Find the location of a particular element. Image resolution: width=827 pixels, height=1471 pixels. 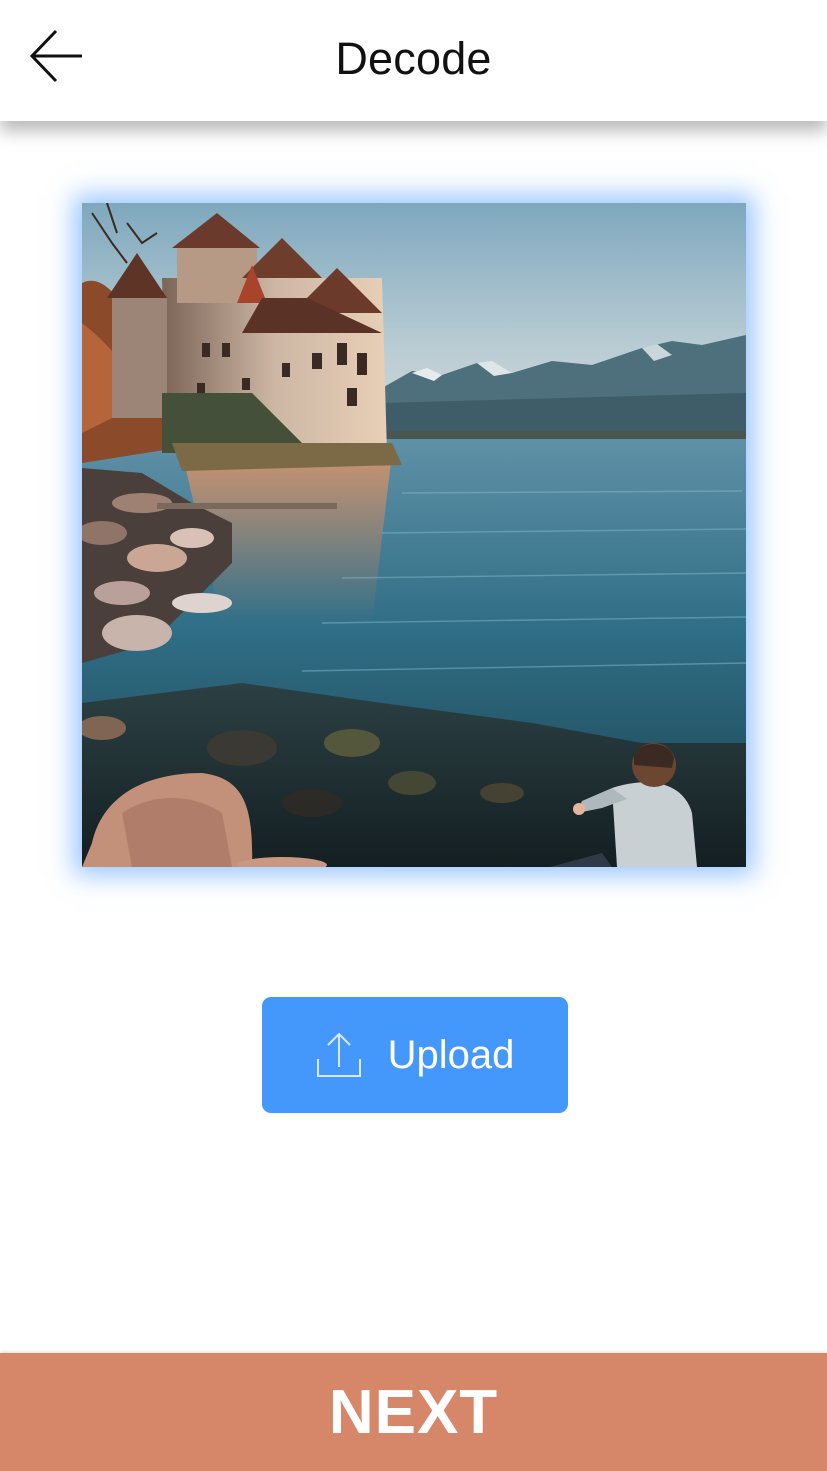

next-button: NEXT is located at coordinates (413, 1412).